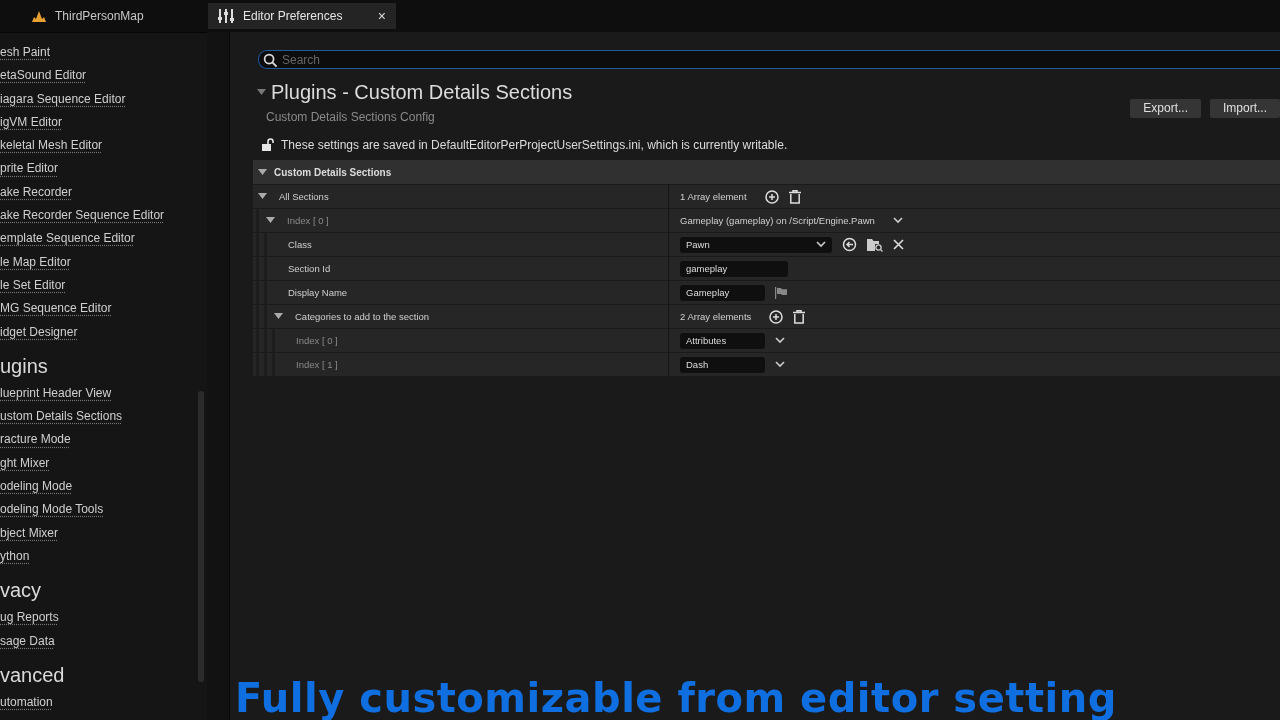  I want to click on sidebar-link: ake Recorder Sequence Editor, so click(99, 220).